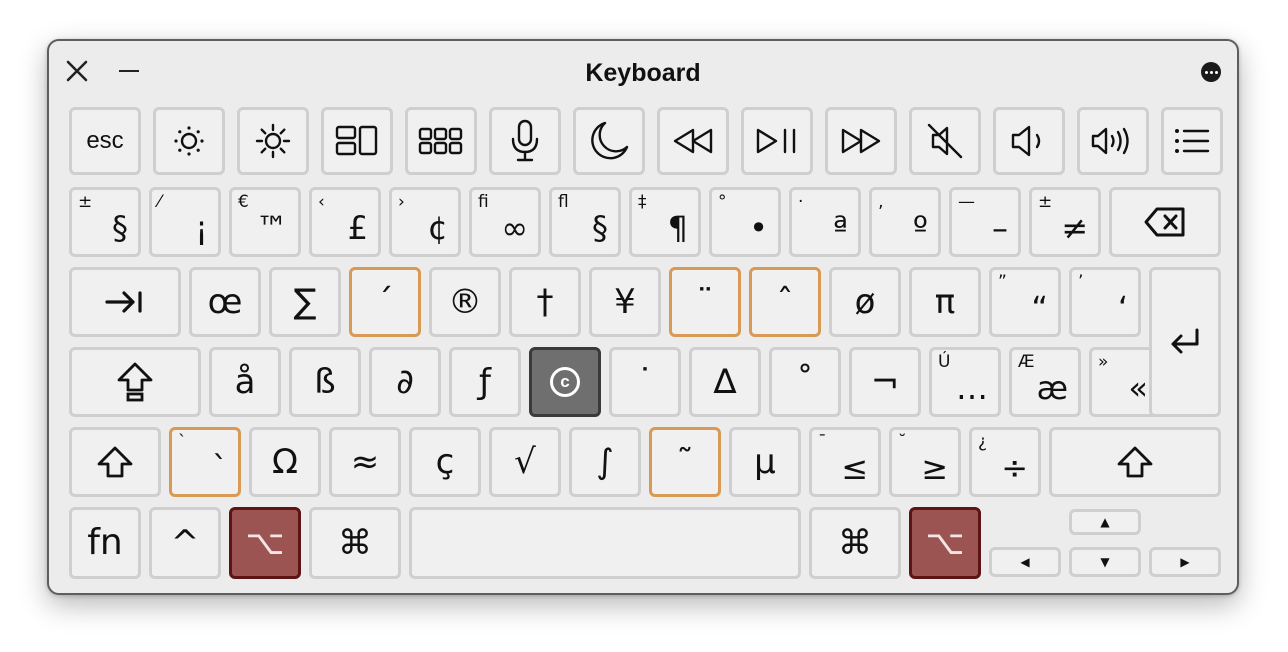 The height and width of the screenshot is (652, 1288). What do you see at coordinates (905, 222) in the screenshot?
I see `key-number-10: ‚ º` at bounding box center [905, 222].